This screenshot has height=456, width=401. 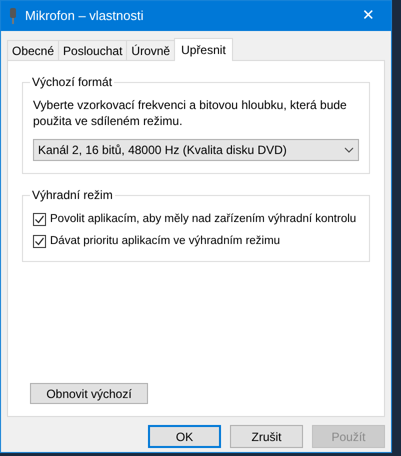 I want to click on window-title: Mikrofon – vlastnosti, so click(x=84, y=16).